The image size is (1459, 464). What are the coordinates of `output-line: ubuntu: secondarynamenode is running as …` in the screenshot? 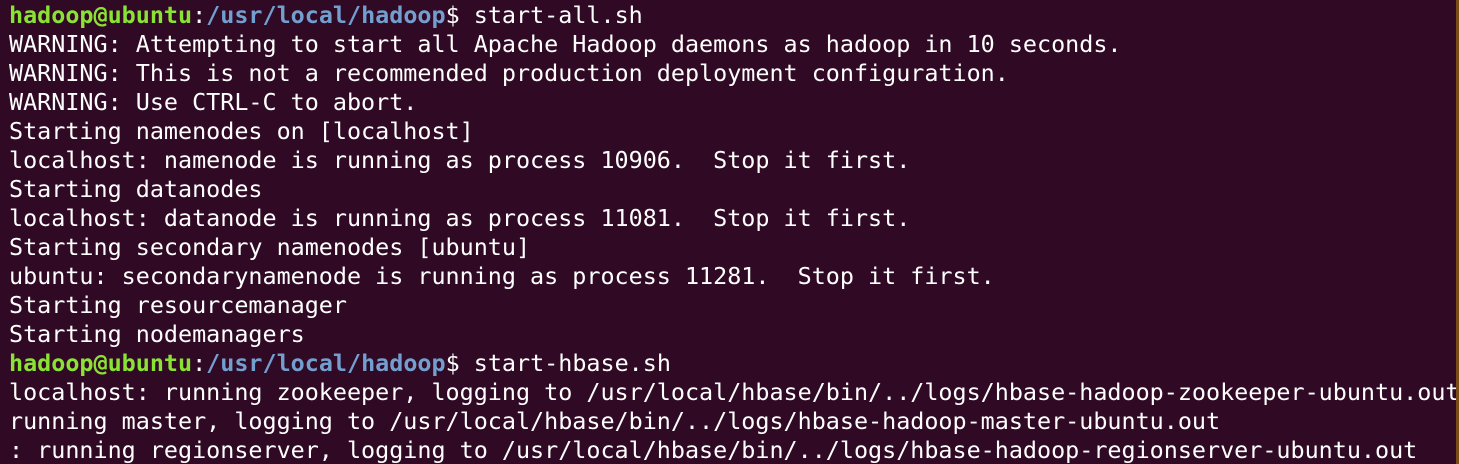 It's located at (502, 276).